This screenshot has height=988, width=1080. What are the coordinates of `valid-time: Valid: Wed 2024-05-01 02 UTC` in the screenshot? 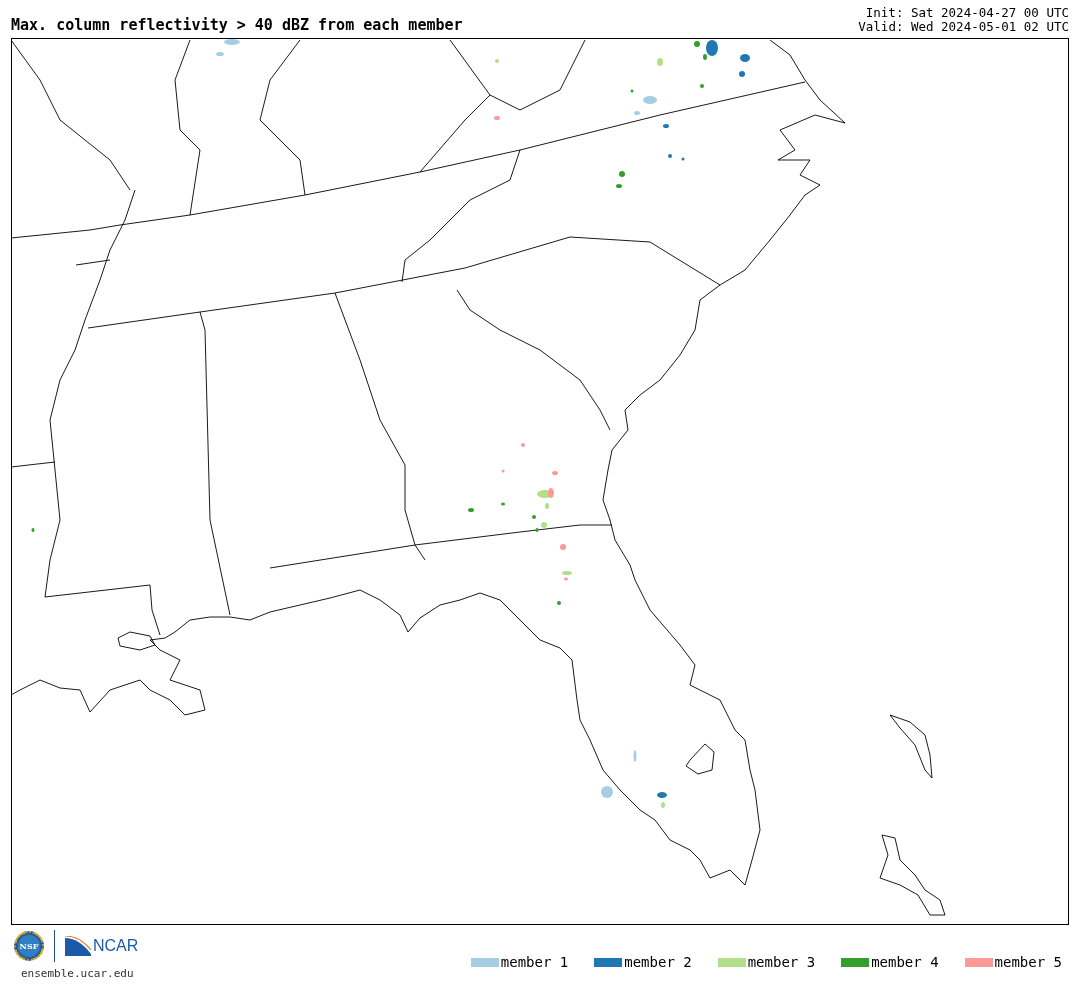 It's located at (963, 27).